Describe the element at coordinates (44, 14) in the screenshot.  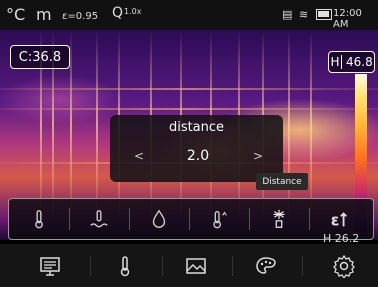
I see `mode-icon: m` at that location.